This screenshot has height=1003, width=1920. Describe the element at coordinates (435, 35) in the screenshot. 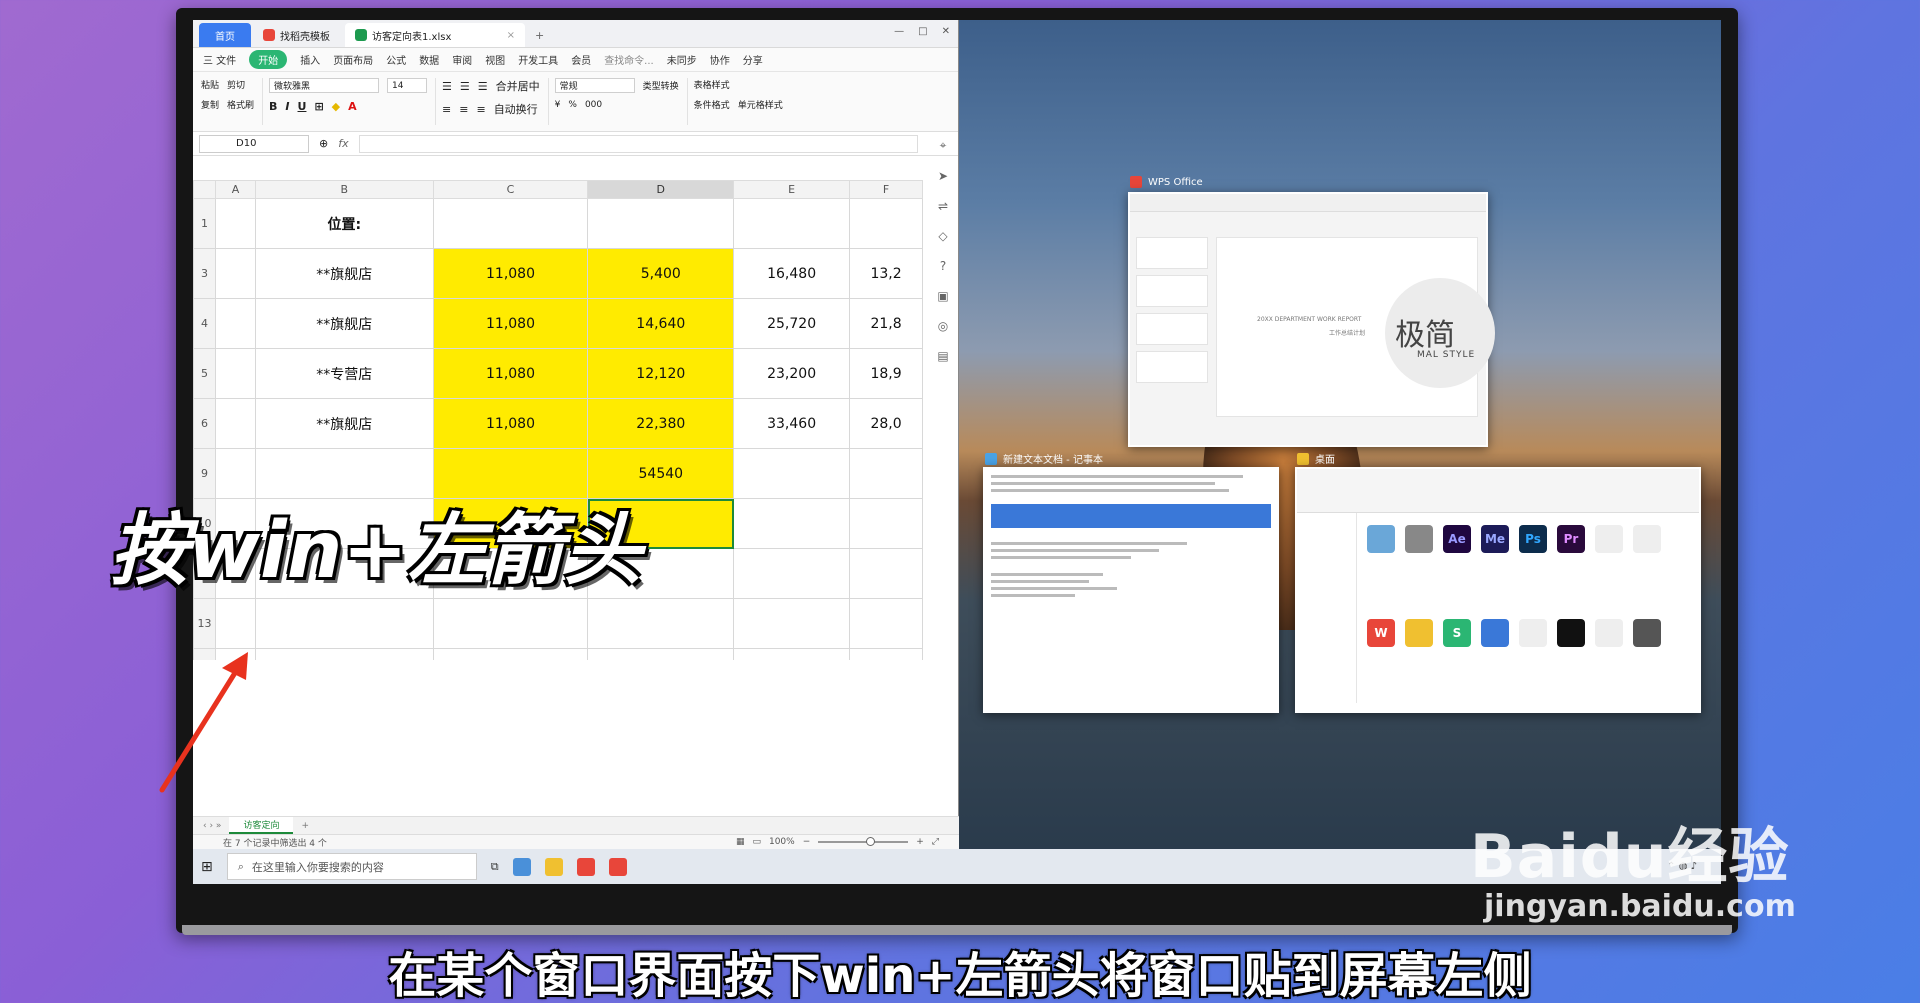

I see `tab-document: 访客定向表1.xlsx ×` at that location.